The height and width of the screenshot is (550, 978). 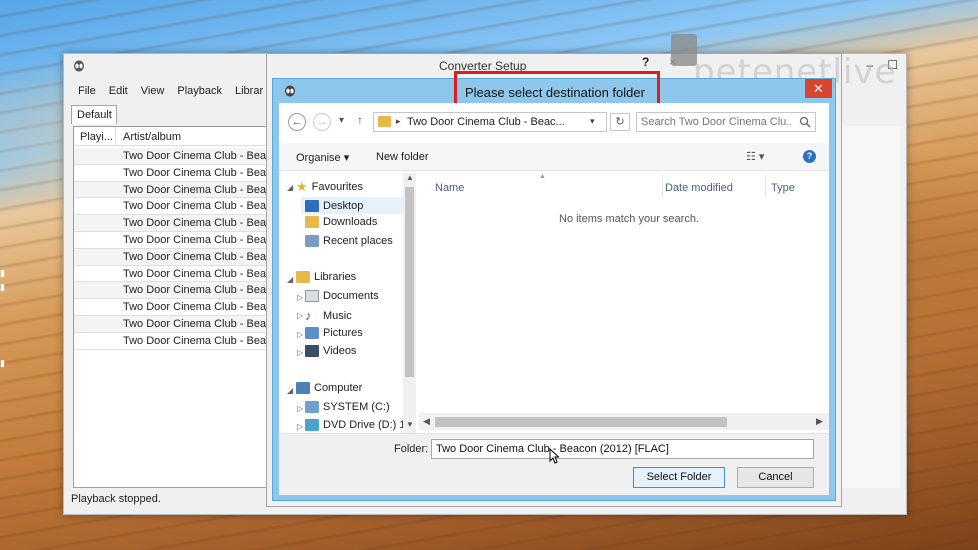 I want to click on search-box, so click(x=726, y=122).